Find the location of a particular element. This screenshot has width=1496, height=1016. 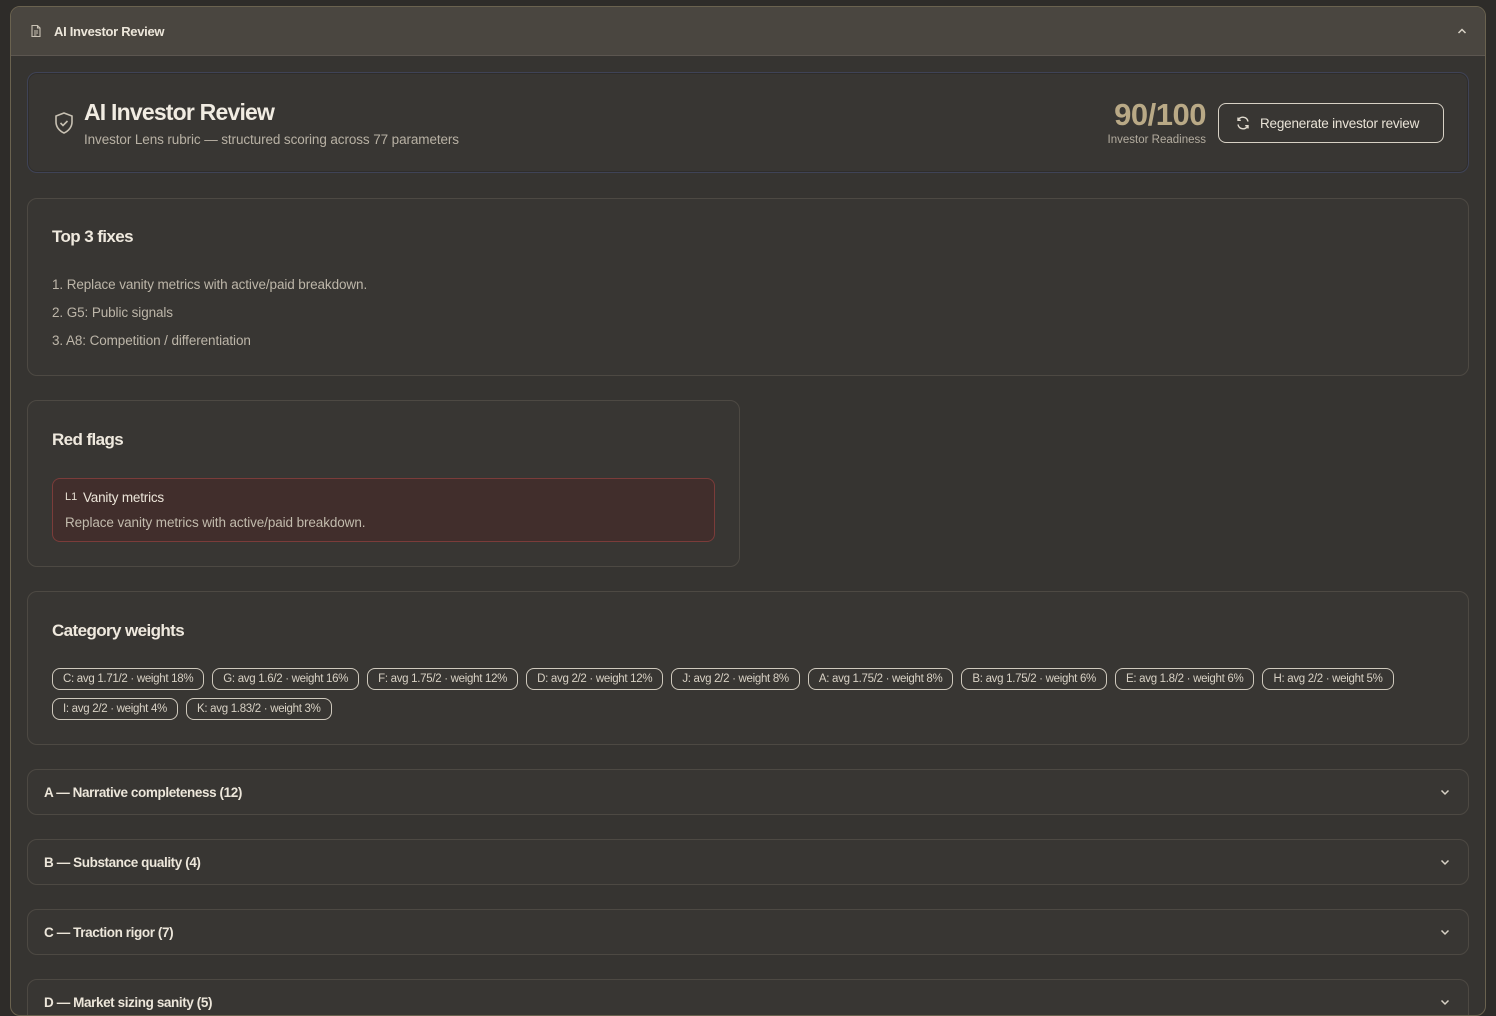

shield-check-icon is located at coordinates (64, 123).